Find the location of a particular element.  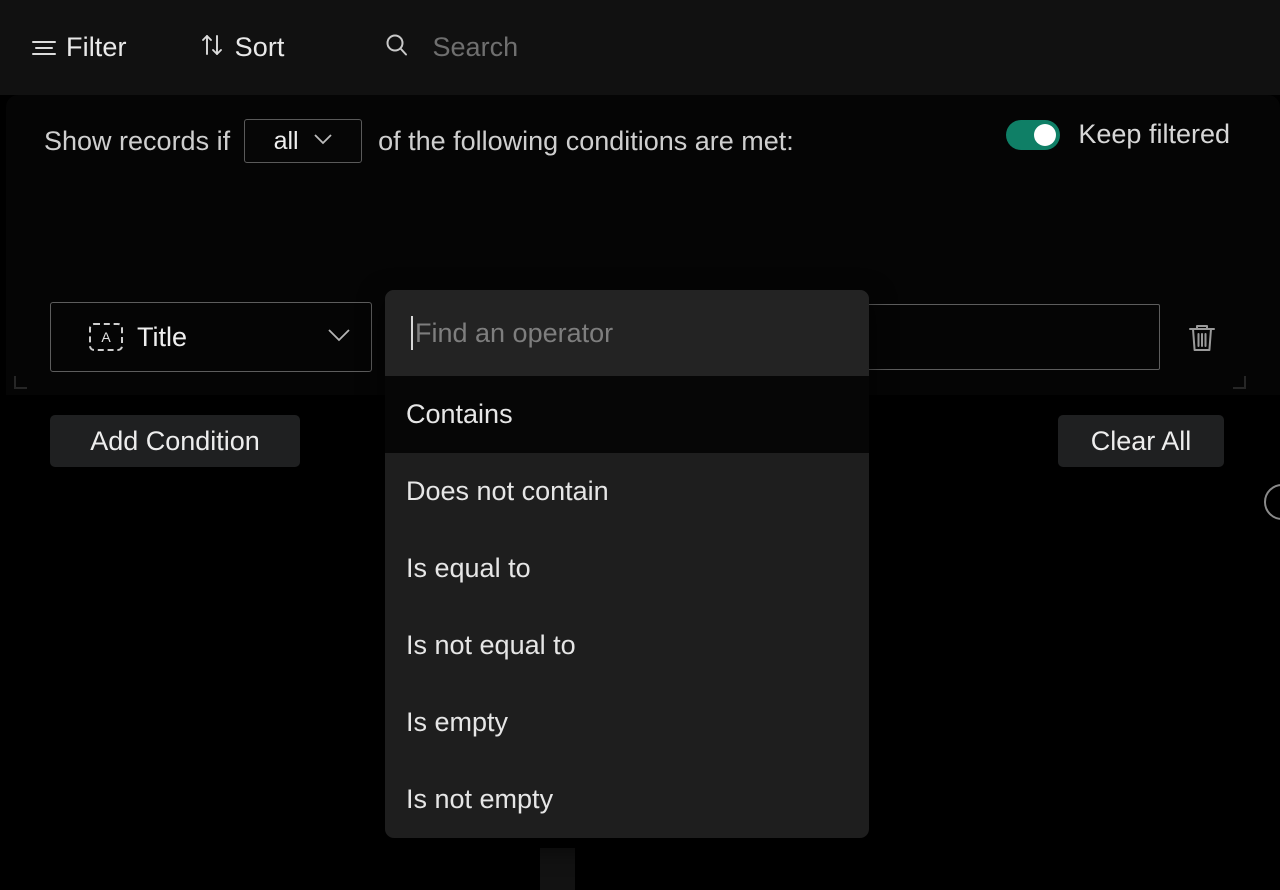

search-icon is located at coordinates (397, 47).